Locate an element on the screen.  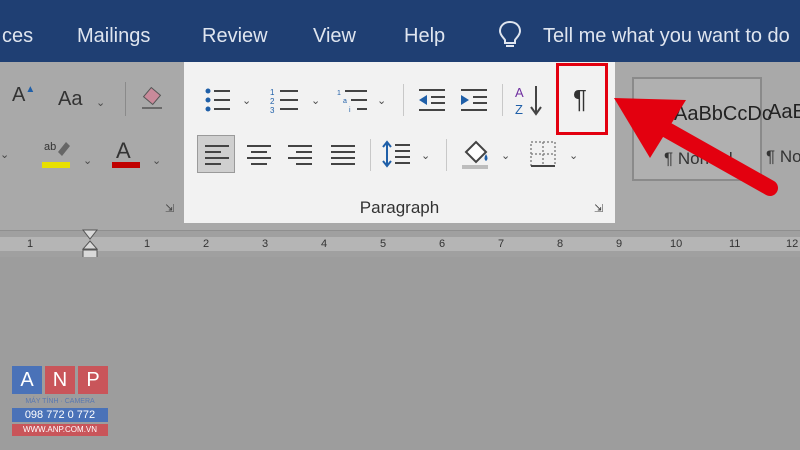
paragraph-group-label: Paragraph is located at coordinates (399, 207).